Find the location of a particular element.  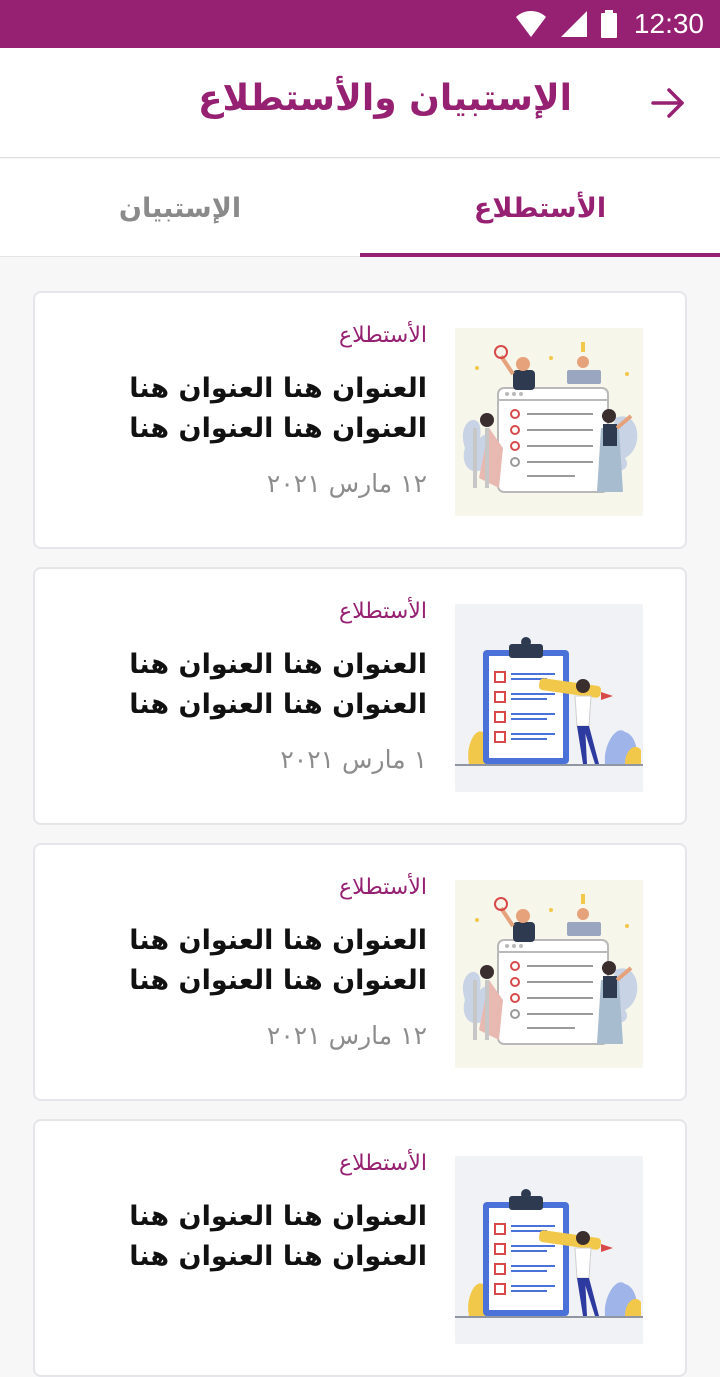

status-icons: 12:30 is located at coordinates (609, 24).